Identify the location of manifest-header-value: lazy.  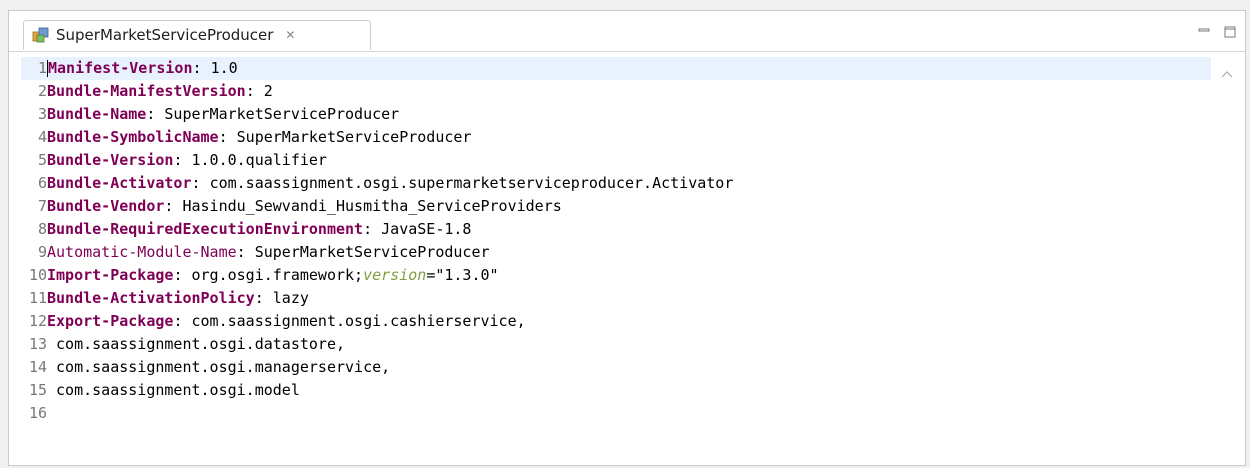
(290, 298).